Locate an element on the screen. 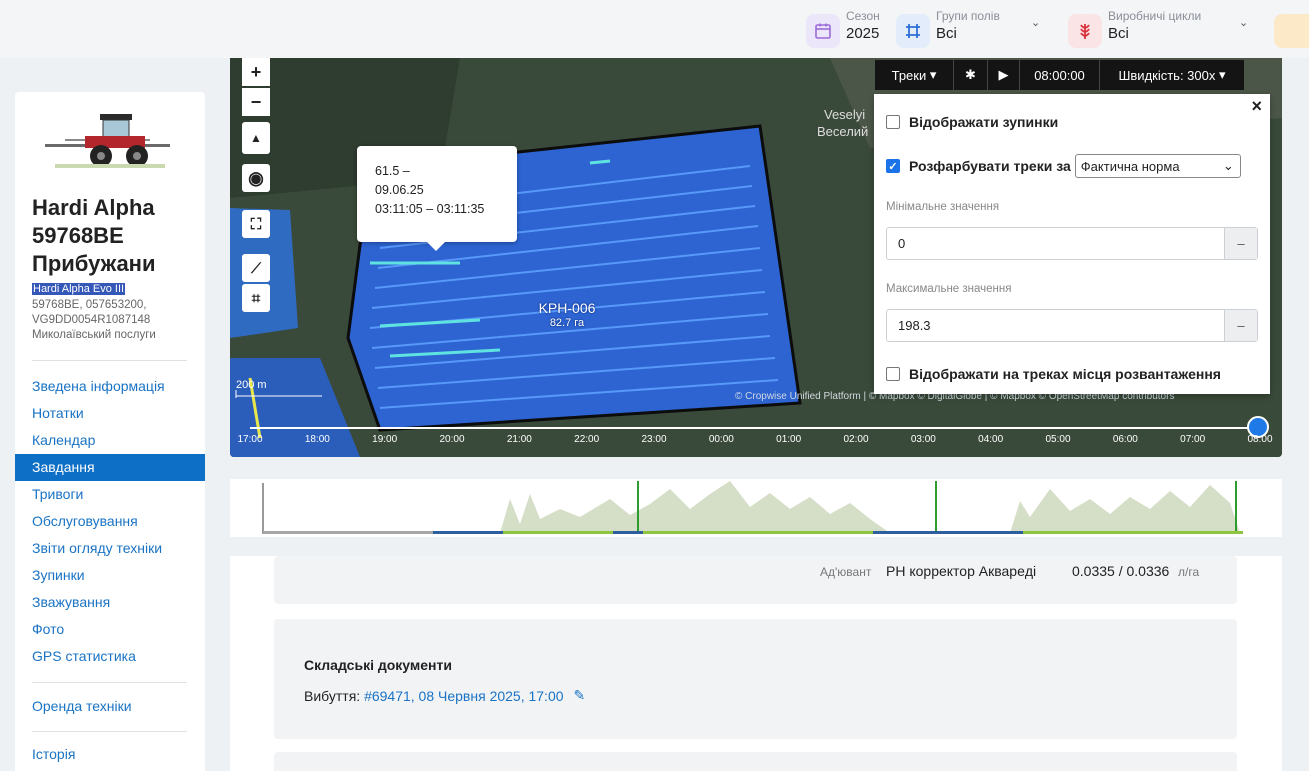 Image resolution: width=1309 pixels, height=771 pixels. calendar-icon is located at coordinates (823, 31).